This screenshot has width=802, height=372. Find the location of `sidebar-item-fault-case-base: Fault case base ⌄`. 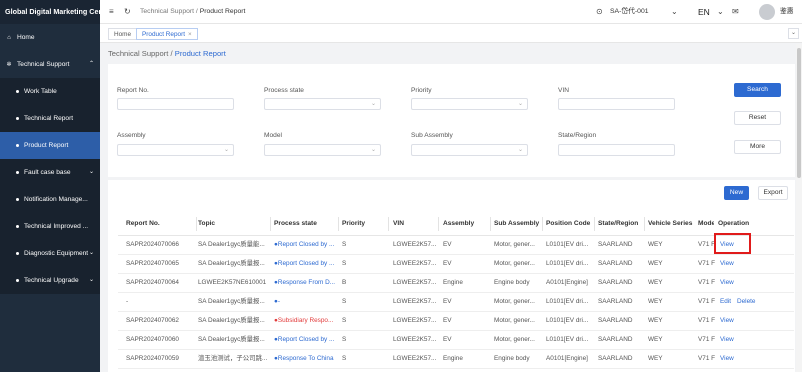

sidebar-item-fault-case-base: Fault case base ⌄ is located at coordinates (50, 172).